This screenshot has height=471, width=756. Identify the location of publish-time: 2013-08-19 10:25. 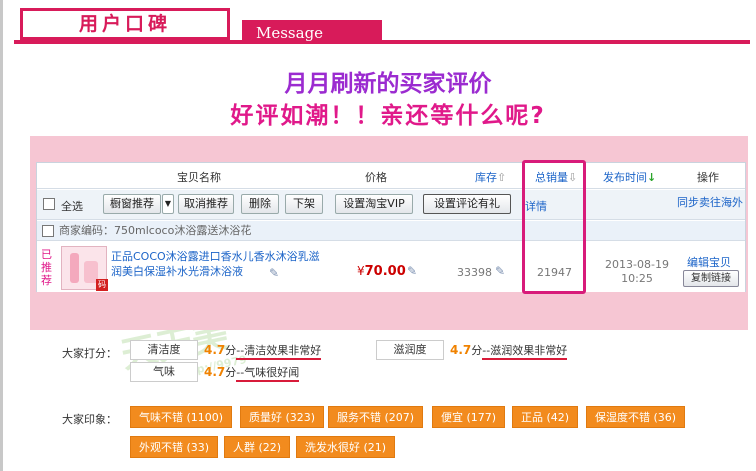
(637, 272).